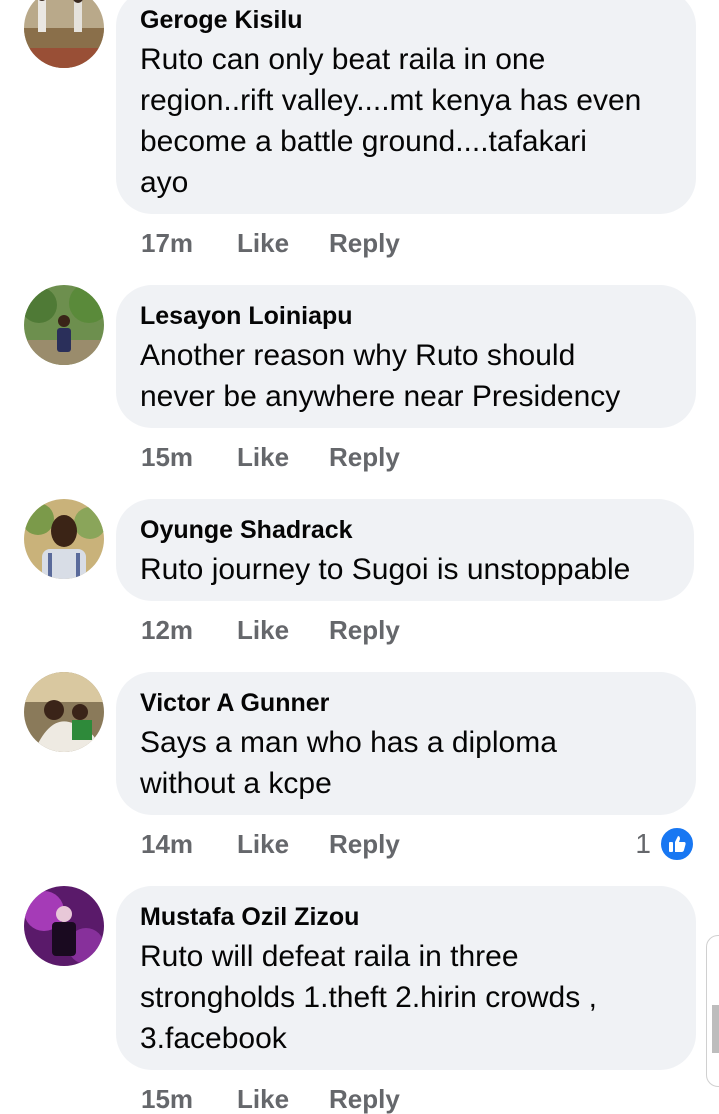 This screenshot has width=719, height=1114. What do you see at coordinates (167, 243) in the screenshot?
I see `comment-timestamp: 17m` at bounding box center [167, 243].